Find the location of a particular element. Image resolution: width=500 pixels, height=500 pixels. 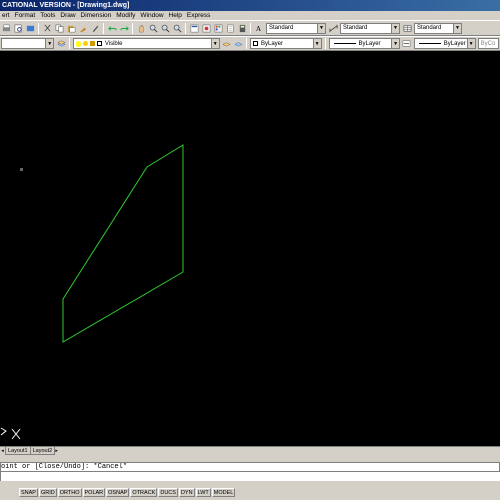

layer-on-icon is located at coordinates (78, 43).